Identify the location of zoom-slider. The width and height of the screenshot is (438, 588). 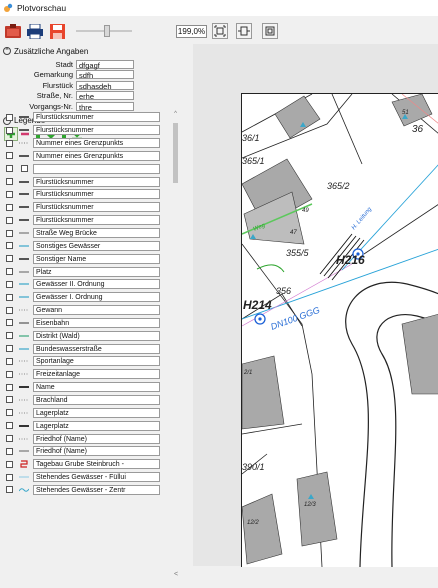
(104, 31).